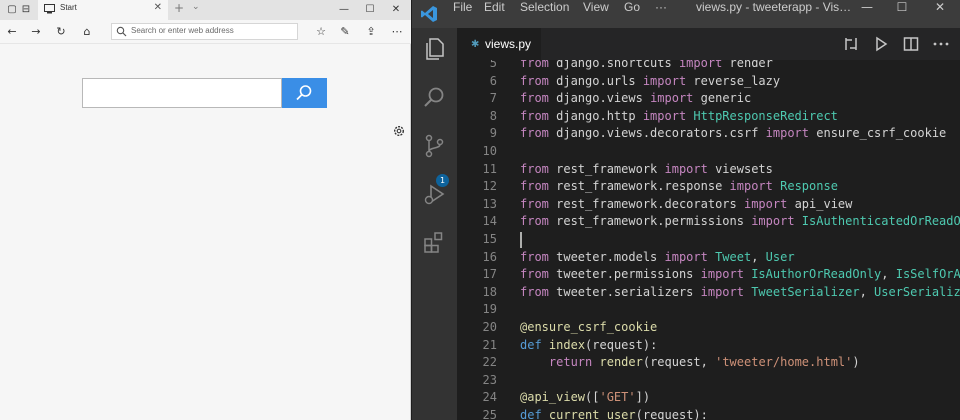 Image resolution: width=960 pixels, height=420 pixels. I want to click on more-actions-icon, so click(941, 44).